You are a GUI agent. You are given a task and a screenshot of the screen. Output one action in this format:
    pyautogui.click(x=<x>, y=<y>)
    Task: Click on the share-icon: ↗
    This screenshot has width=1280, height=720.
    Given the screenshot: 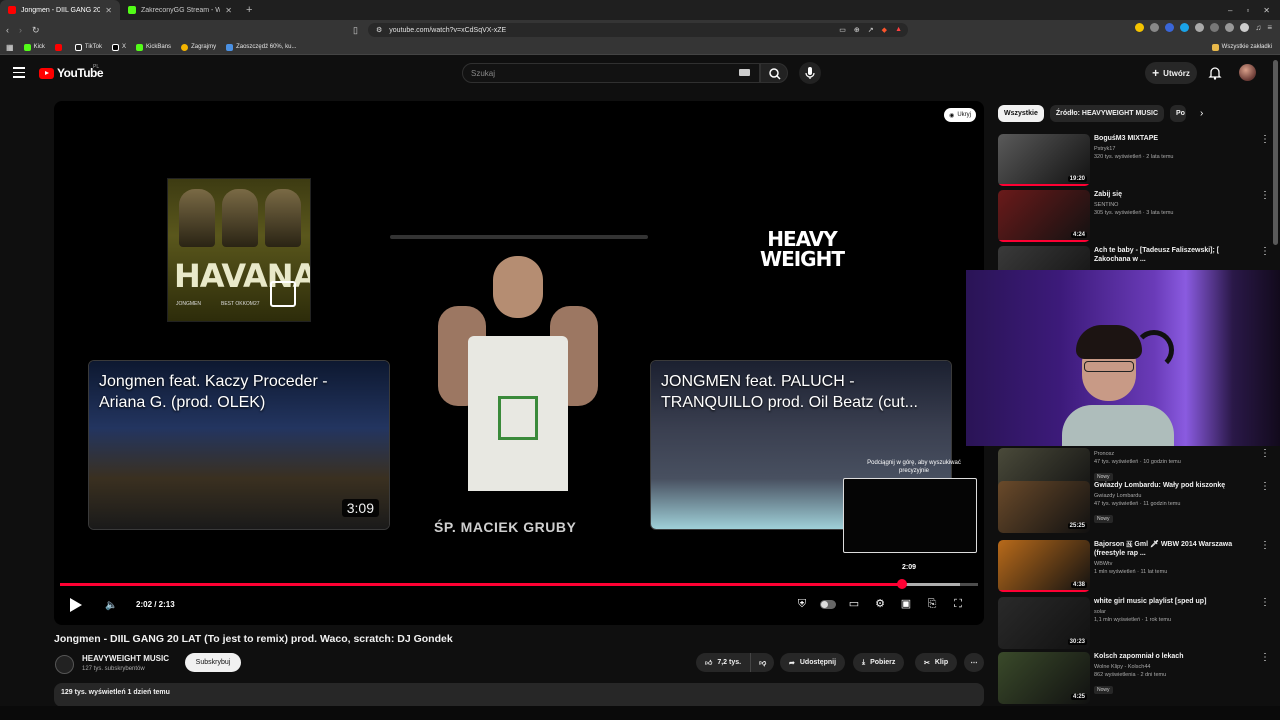 What is the action you would take?
    pyautogui.click(x=871, y=30)
    